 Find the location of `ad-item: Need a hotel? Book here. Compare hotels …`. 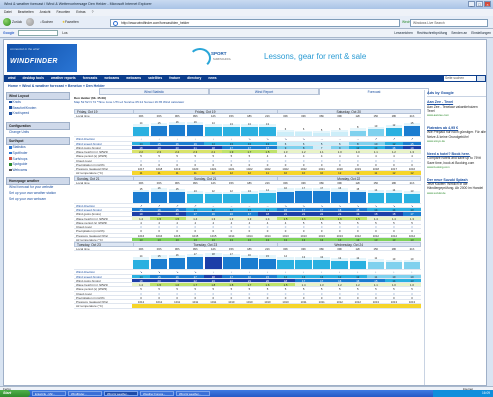

ad-item: Need a hotel? Book here. Compare hotels … is located at coordinates (456, 160).